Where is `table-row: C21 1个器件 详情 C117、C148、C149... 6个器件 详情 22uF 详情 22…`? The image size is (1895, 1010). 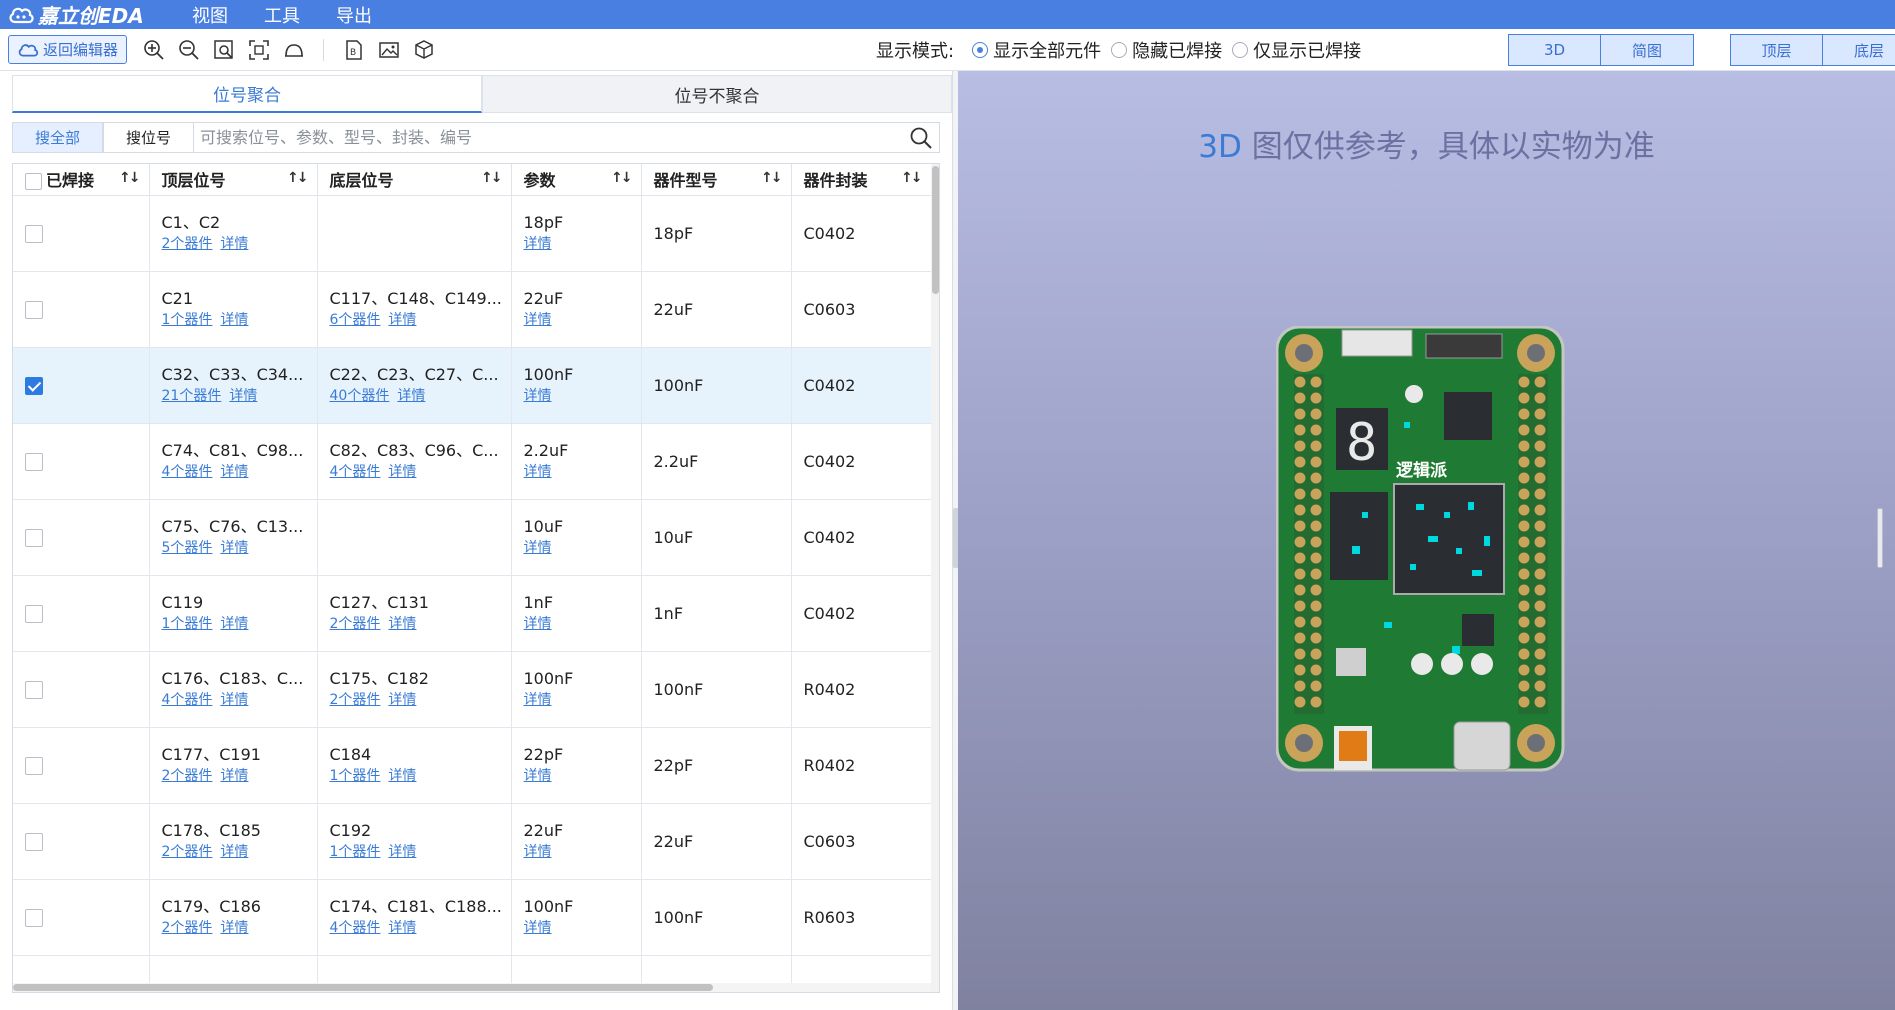 table-row: C21 1个器件 详情 C117、C148、C149... 6个器件 详情 22uF 详情 22… is located at coordinates (472, 309).